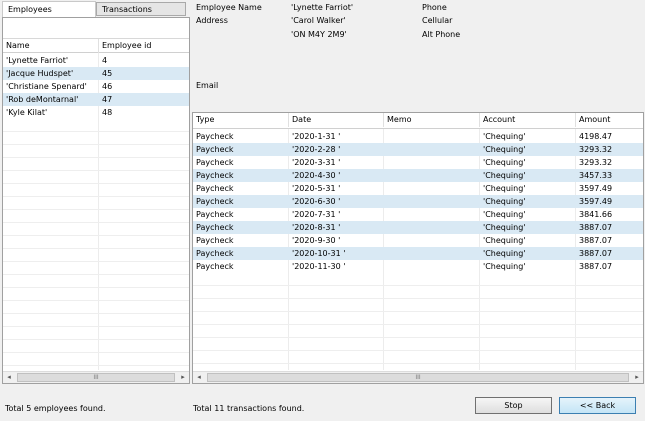 The height and width of the screenshot is (421, 645). I want to click on amount-cell: 3841.66, so click(596, 214).